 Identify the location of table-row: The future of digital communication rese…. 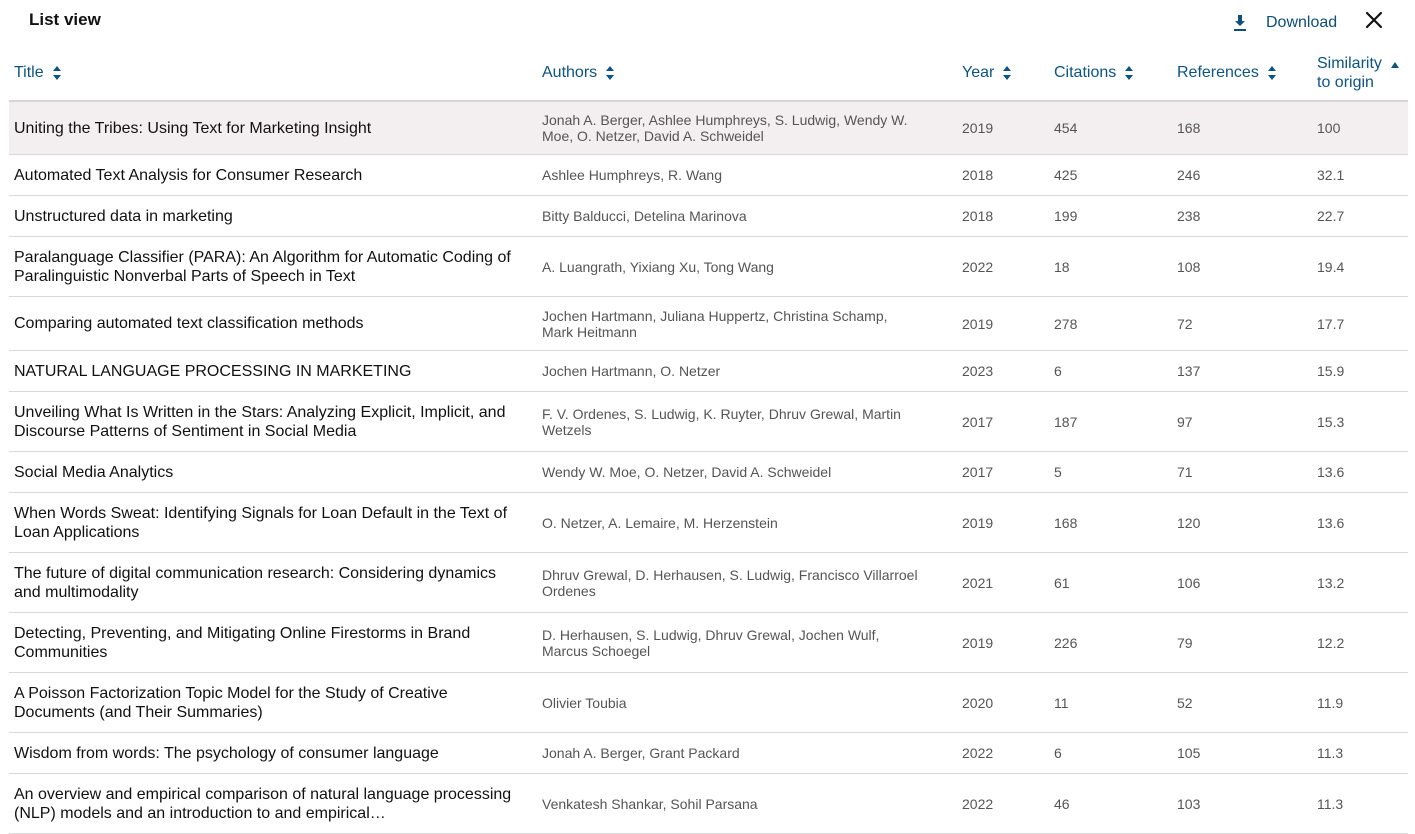
(708, 583).